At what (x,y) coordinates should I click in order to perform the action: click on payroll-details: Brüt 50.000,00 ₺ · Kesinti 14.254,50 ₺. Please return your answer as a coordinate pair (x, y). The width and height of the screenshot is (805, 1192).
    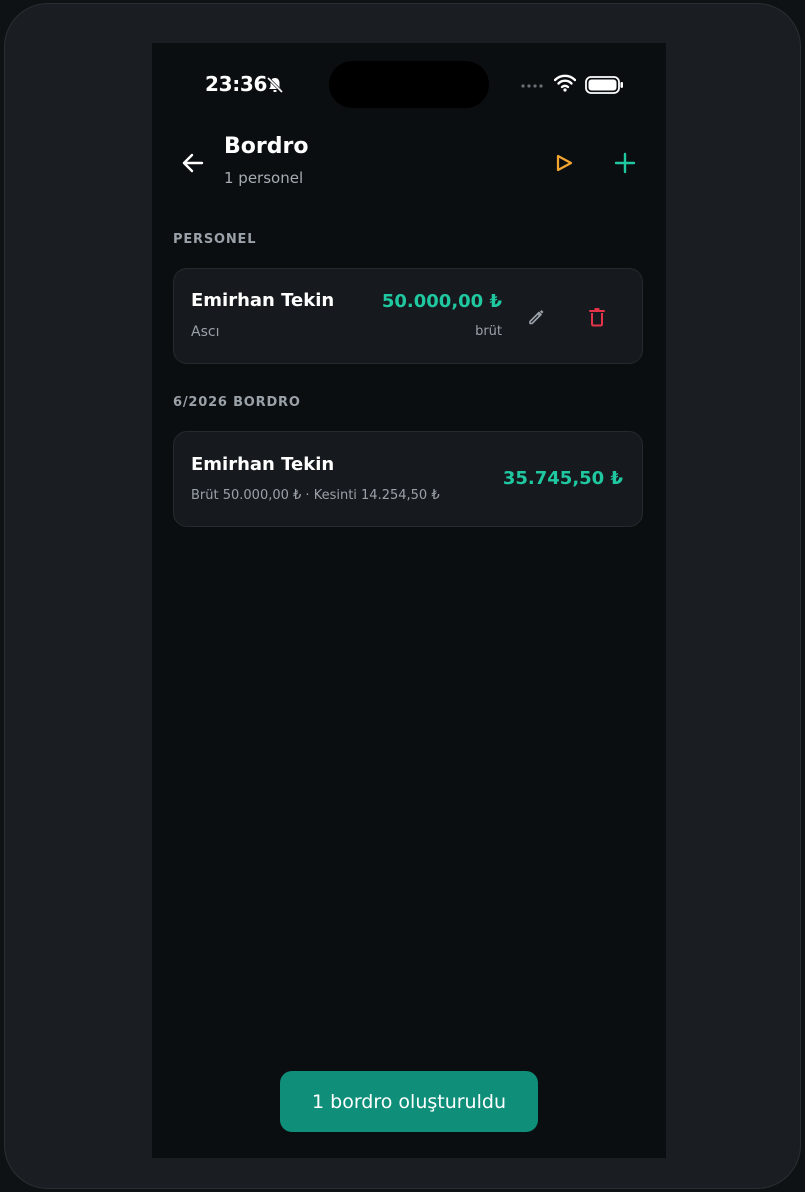
    Looking at the image, I should click on (315, 495).